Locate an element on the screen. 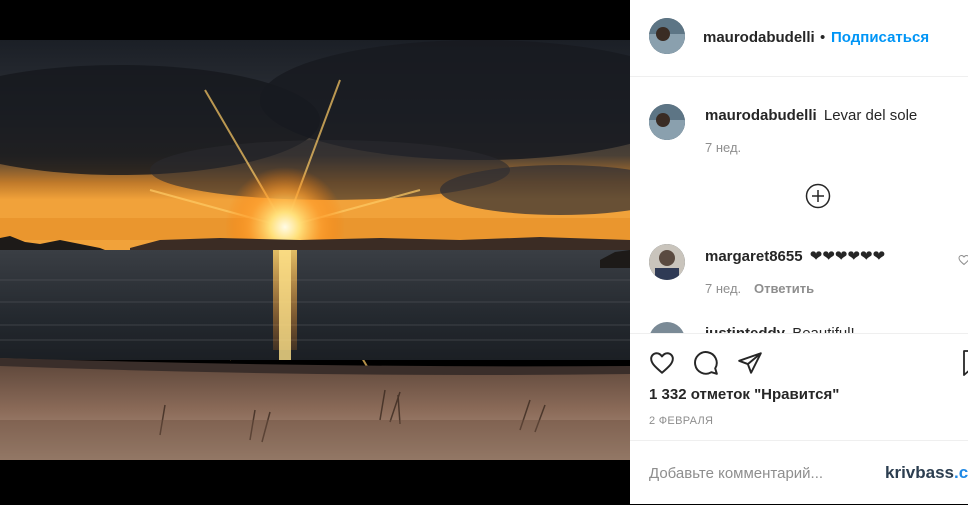 The width and height of the screenshot is (968, 505). author-username: maurodabudelli is located at coordinates (759, 37).